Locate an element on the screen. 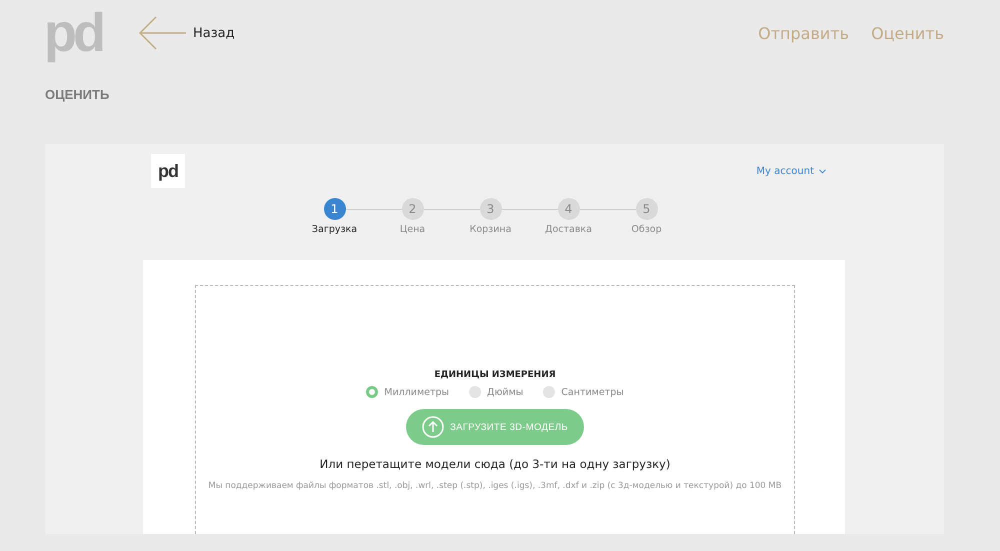 The width and height of the screenshot is (1000, 551). units-title: ЕДИНИЦЫ ИЗМЕРЕНИЯ is located at coordinates (495, 375).